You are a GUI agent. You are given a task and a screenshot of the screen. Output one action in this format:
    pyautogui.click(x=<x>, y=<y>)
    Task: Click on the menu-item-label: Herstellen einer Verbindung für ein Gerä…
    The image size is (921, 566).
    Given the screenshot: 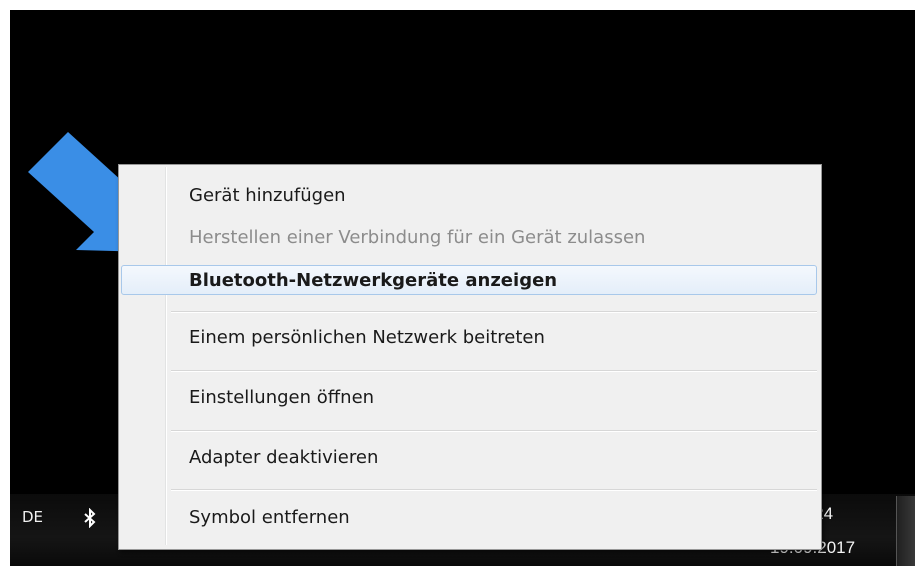 What is the action you would take?
    pyautogui.click(x=417, y=237)
    